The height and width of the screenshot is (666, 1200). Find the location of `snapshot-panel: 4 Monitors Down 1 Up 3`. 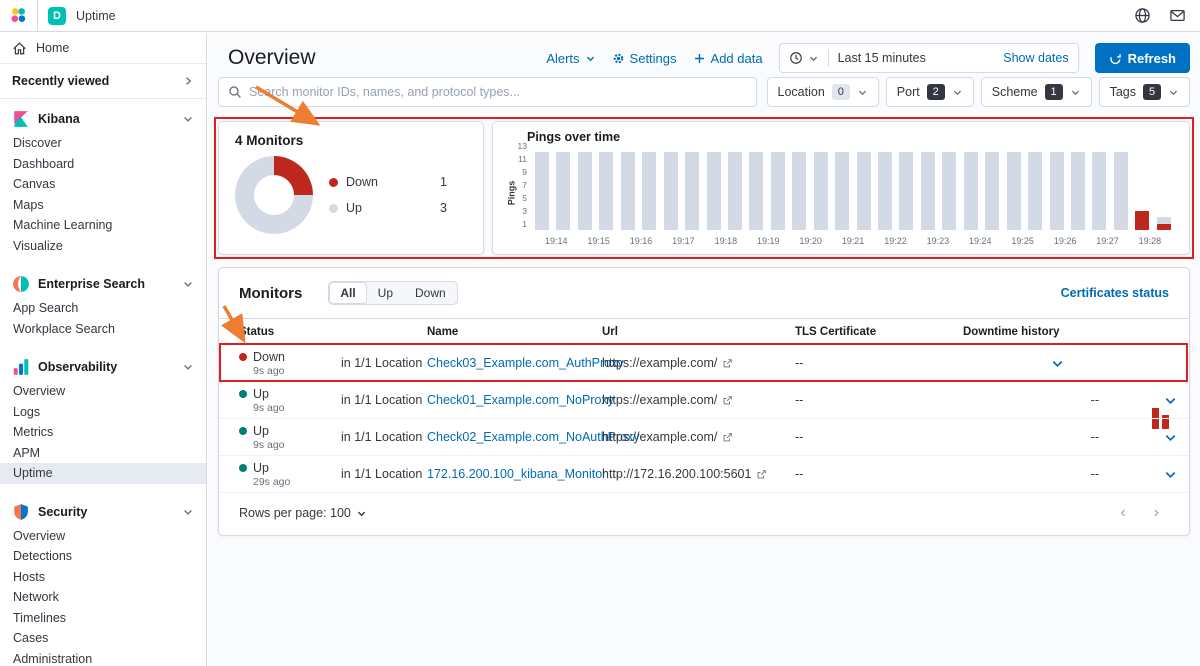

snapshot-panel: 4 Monitors Down 1 Up 3 is located at coordinates (351, 188).